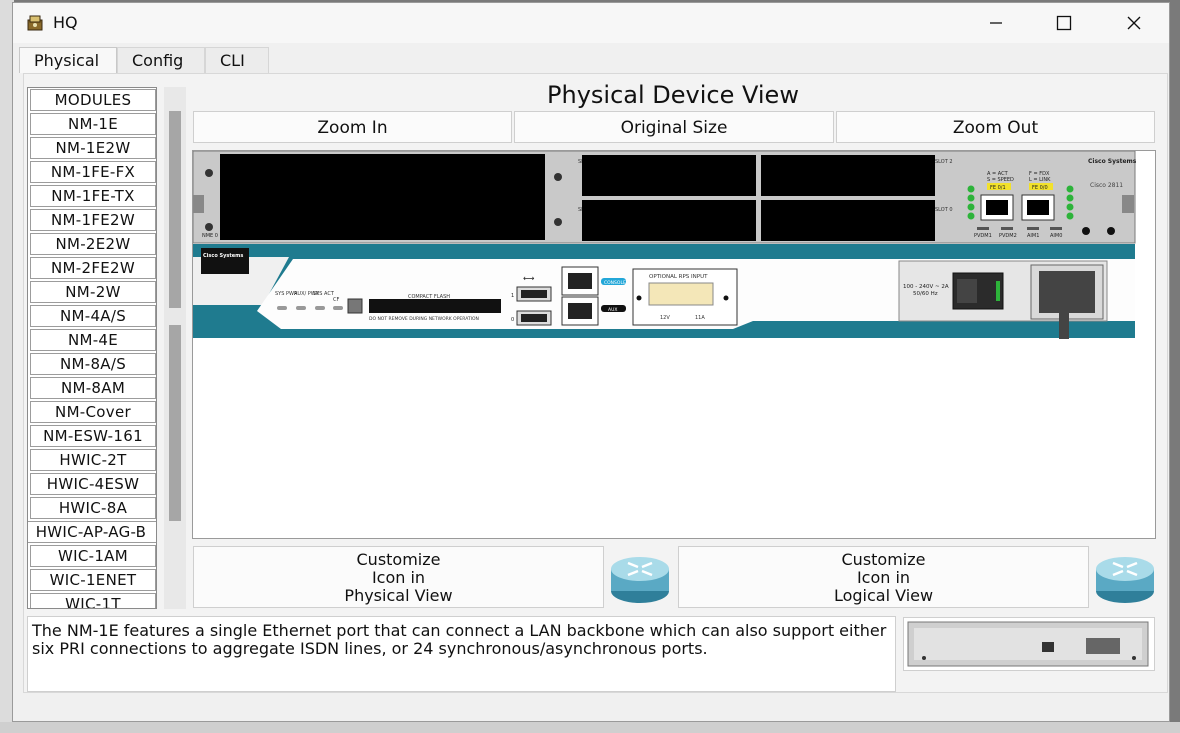 This screenshot has height=733, width=1180. I want to click on list-item: HWIC-AP-AG-B, so click(92, 532).